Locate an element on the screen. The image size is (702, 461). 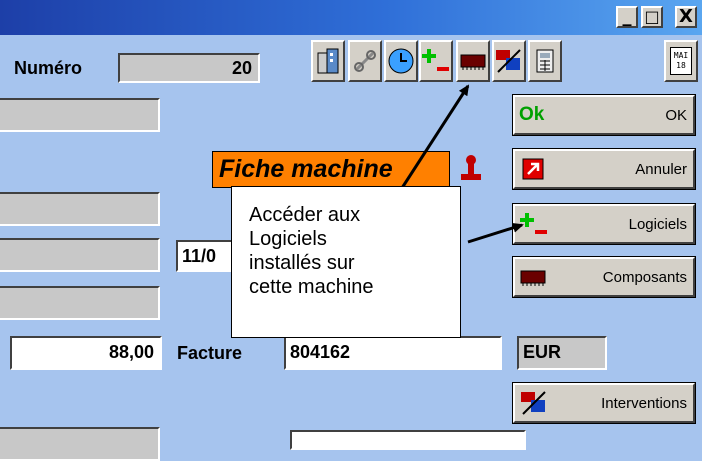
callout-line: Logiciels is located at coordinates (288, 239).